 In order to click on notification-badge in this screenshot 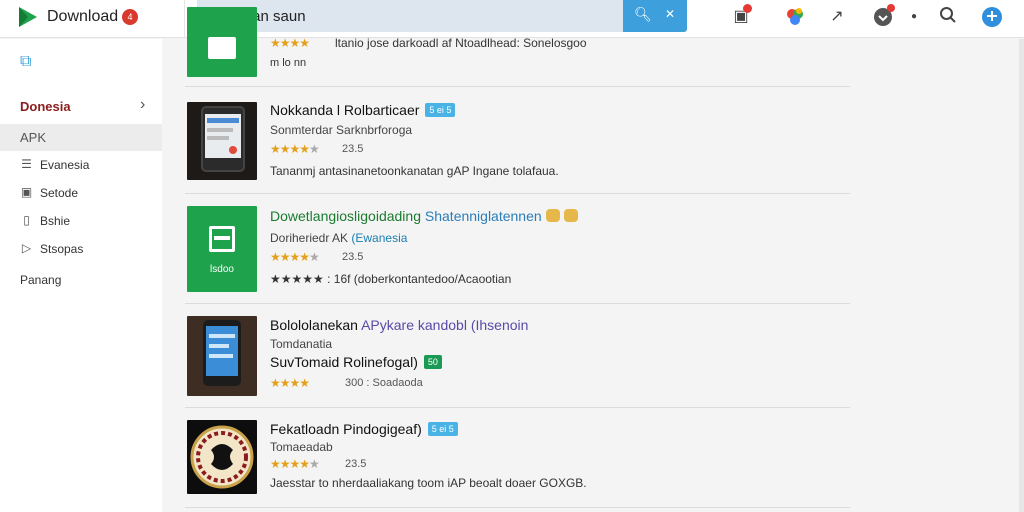, I will do `click(891, 8)`.